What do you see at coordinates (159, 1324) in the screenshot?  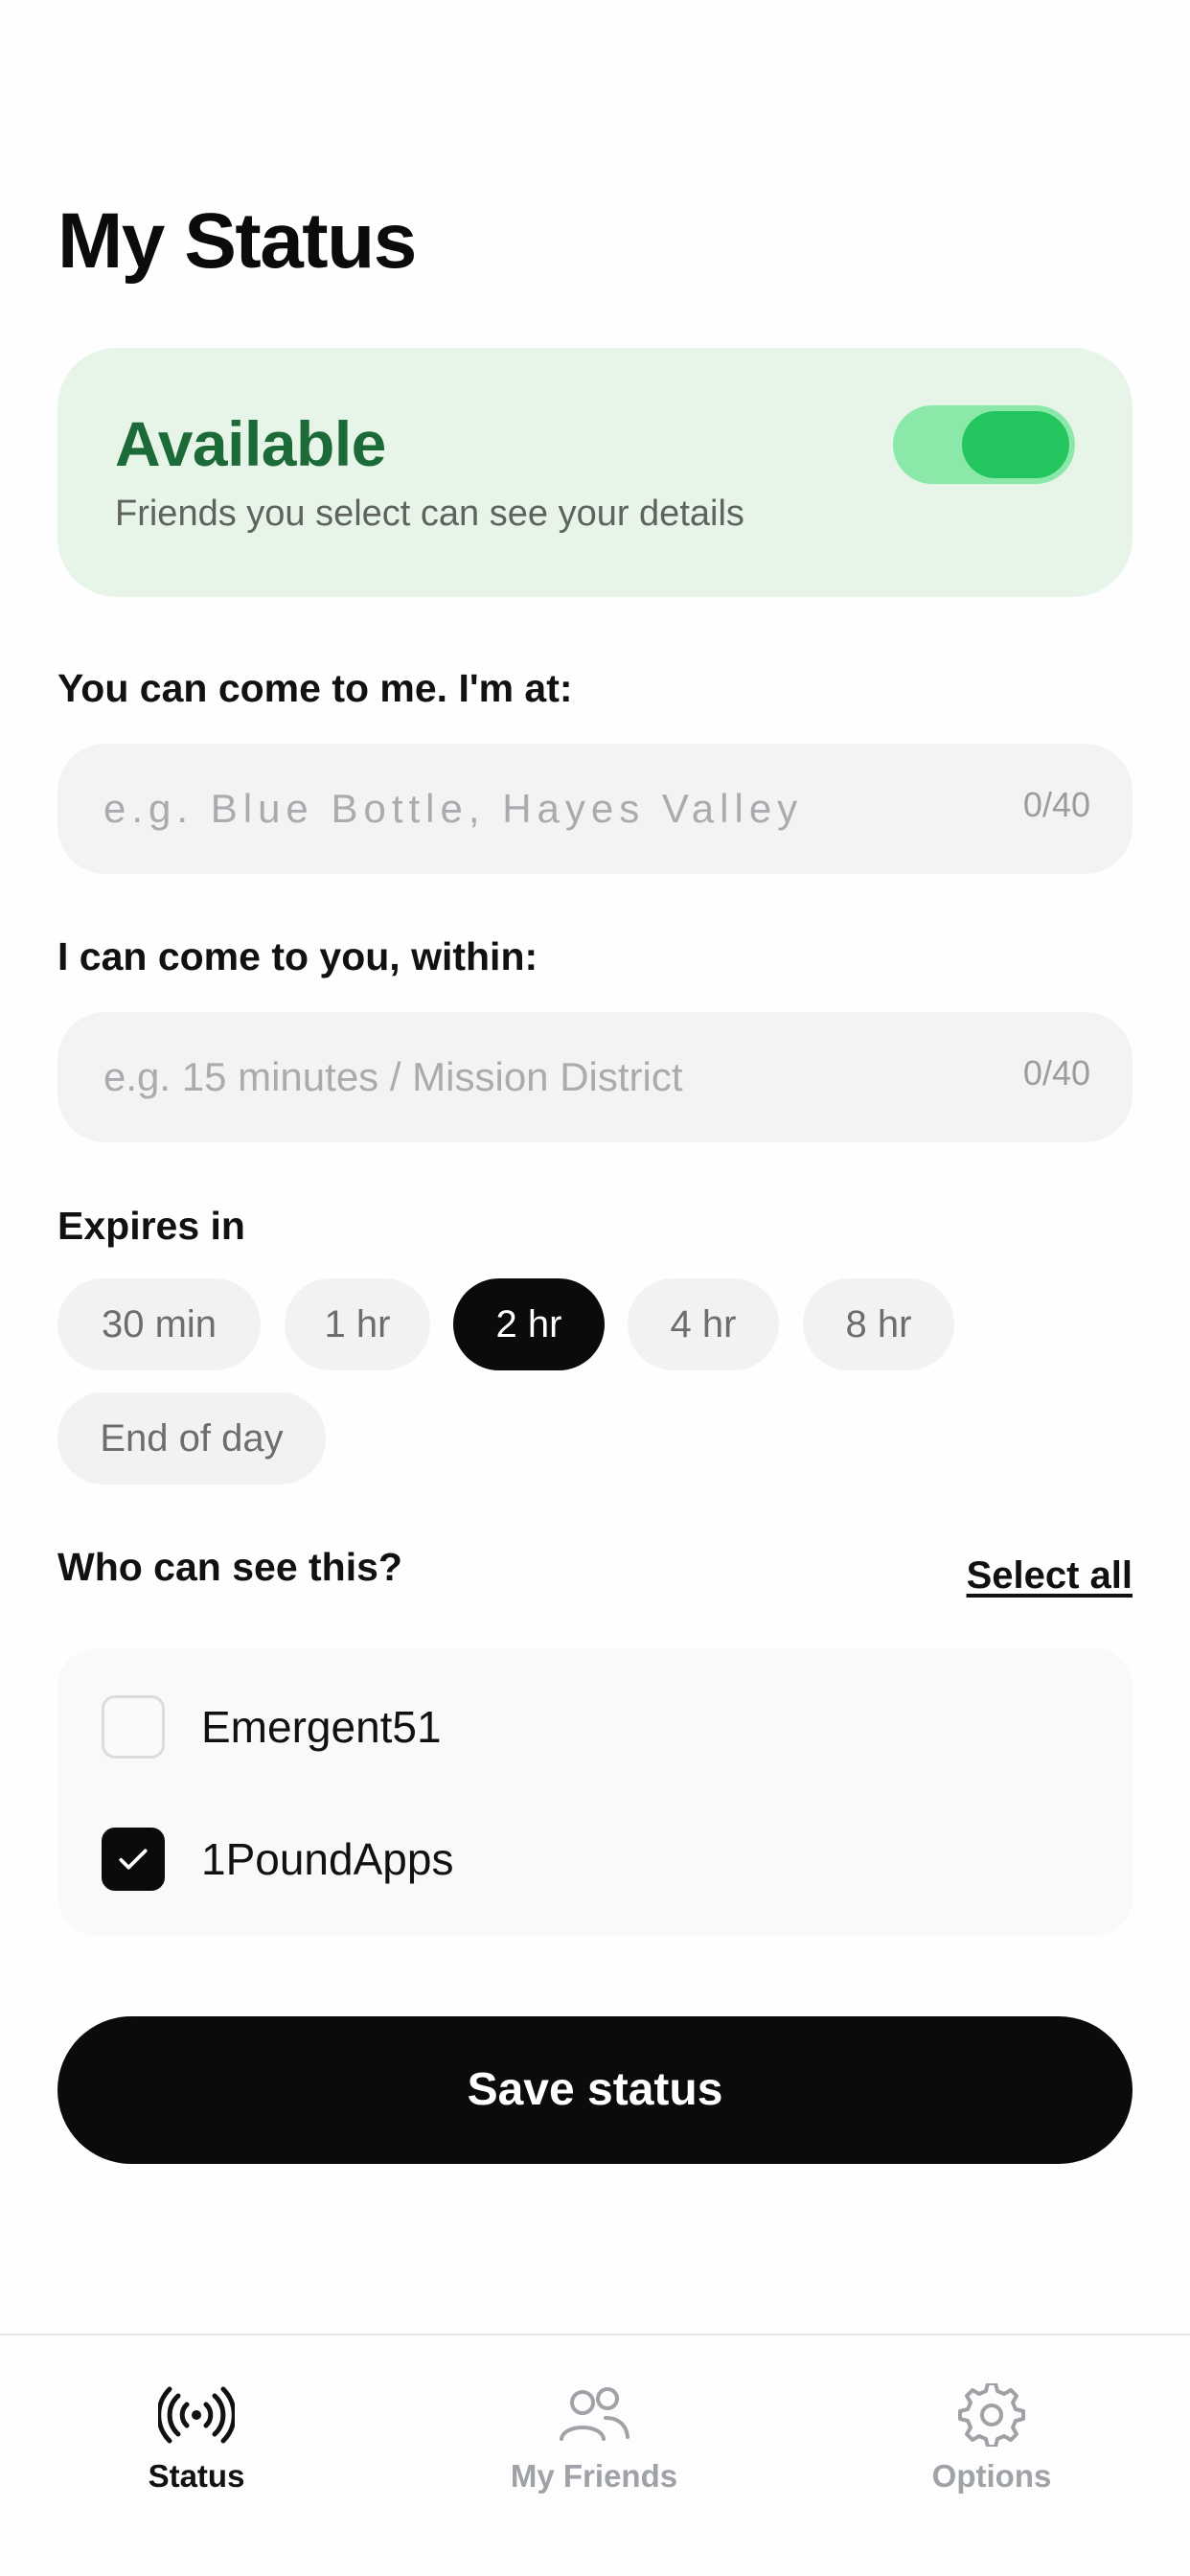 I see `expires-chip-30-min: 30 min` at bounding box center [159, 1324].